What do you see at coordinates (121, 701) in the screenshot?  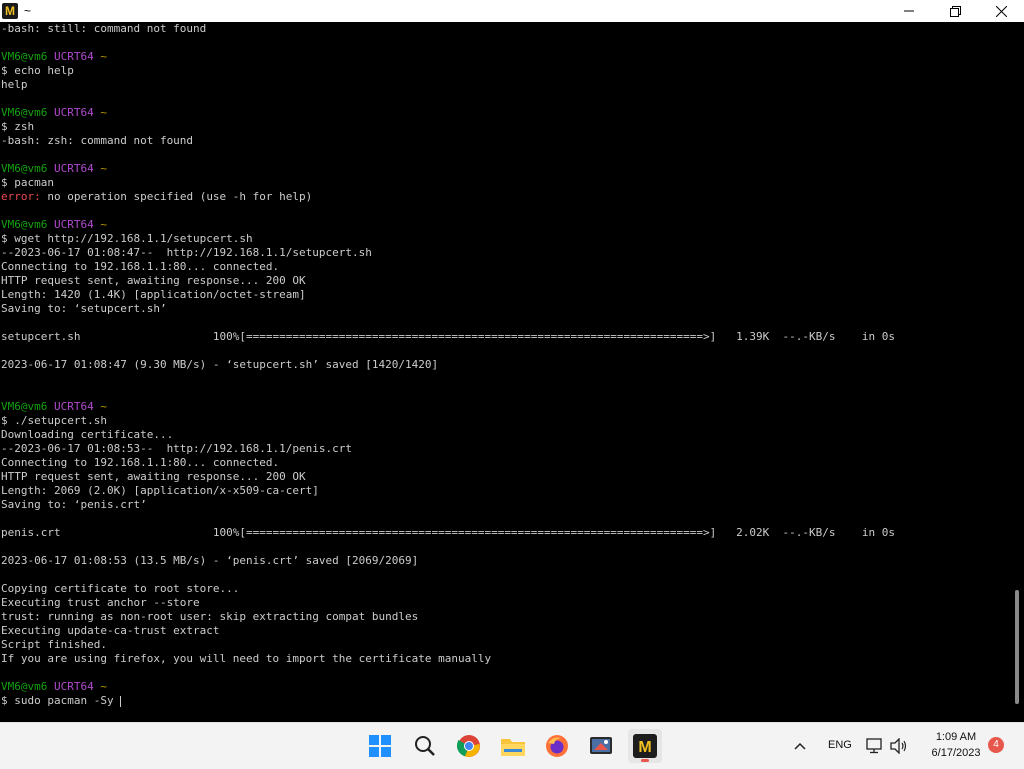 I see `text-cursor` at bounding box center [121, 701].